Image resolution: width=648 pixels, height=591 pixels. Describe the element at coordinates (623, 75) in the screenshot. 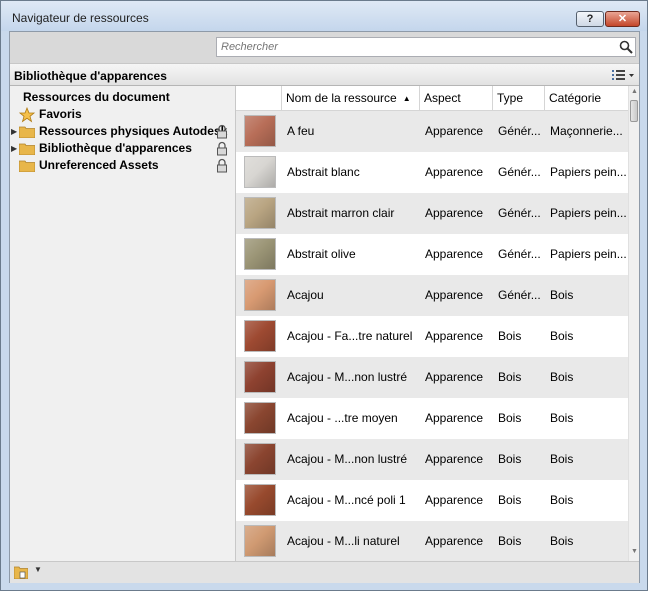

I see `view-options-icon` at that location.